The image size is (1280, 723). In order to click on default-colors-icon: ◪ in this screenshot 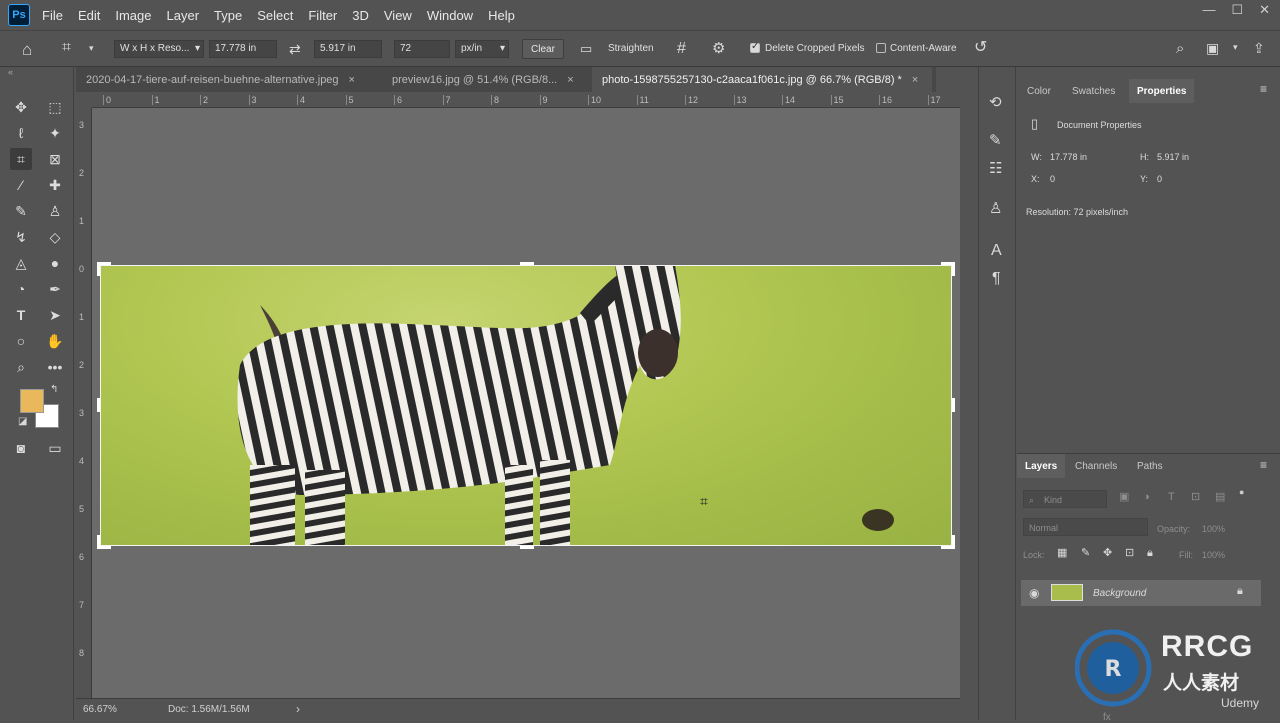, I will do `click(22, 422)`.